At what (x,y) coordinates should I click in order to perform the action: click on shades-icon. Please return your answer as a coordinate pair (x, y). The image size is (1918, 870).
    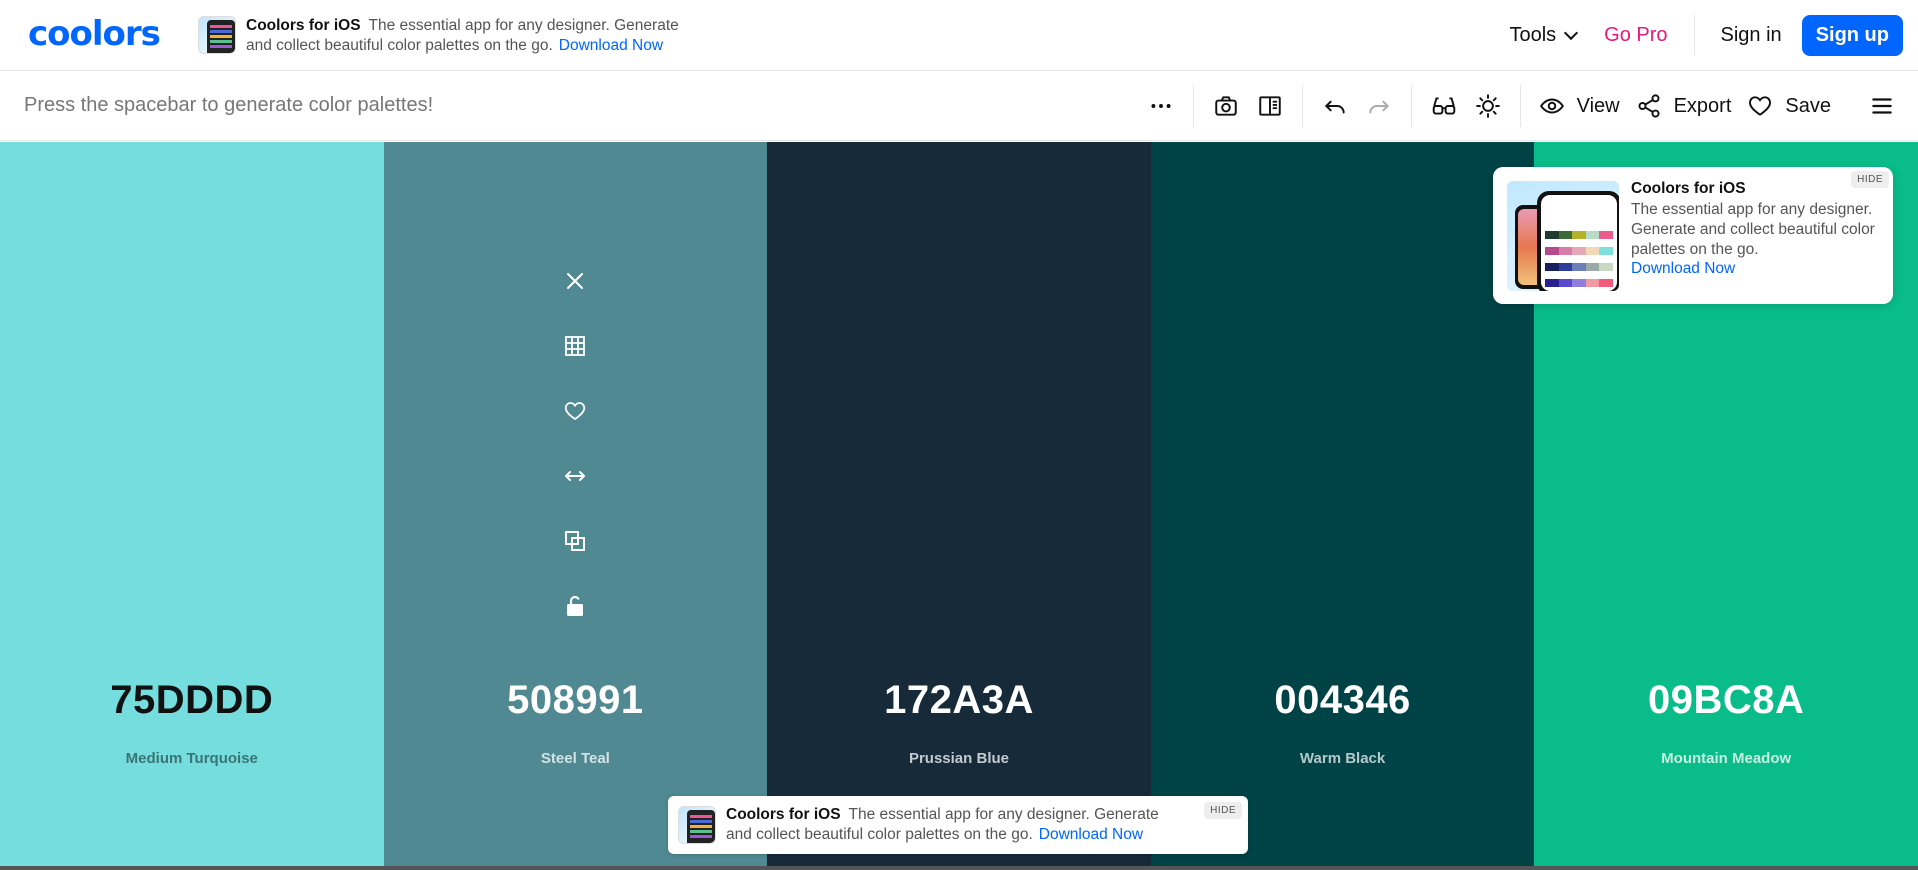
    Looking at the image, I should click on (575, 346).